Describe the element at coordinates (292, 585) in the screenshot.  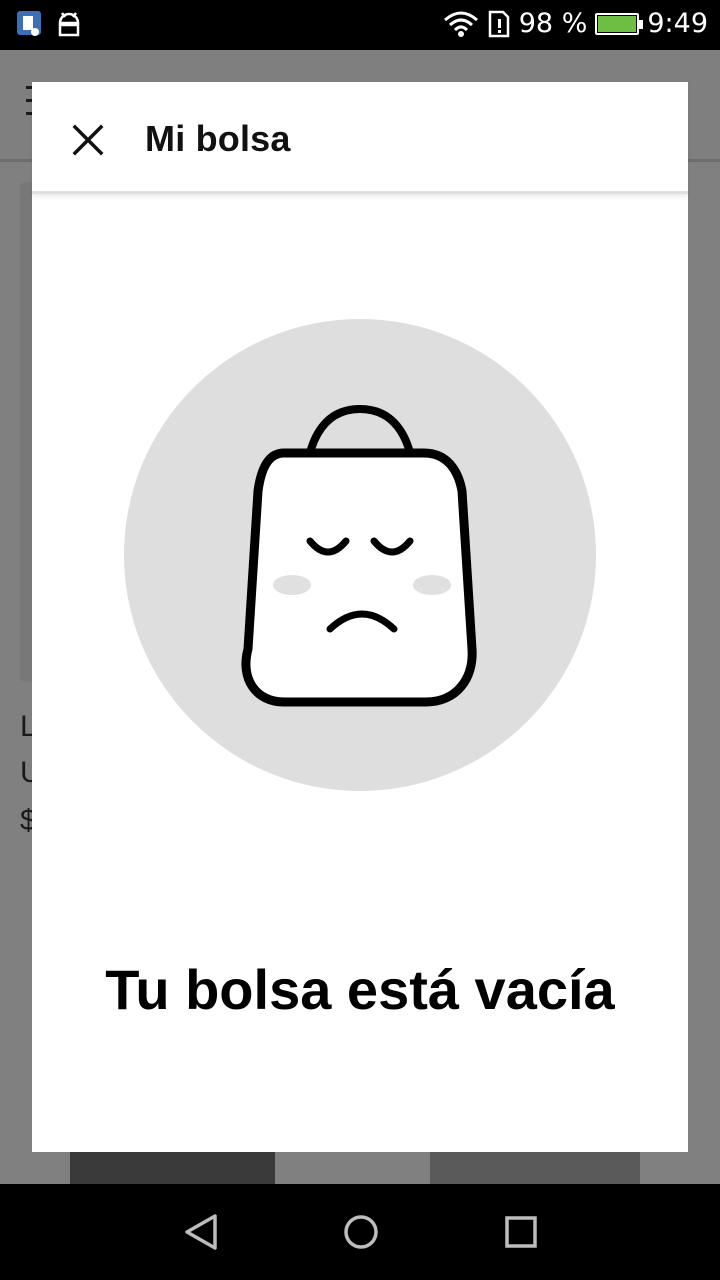
I see `left-cheek` at that location.